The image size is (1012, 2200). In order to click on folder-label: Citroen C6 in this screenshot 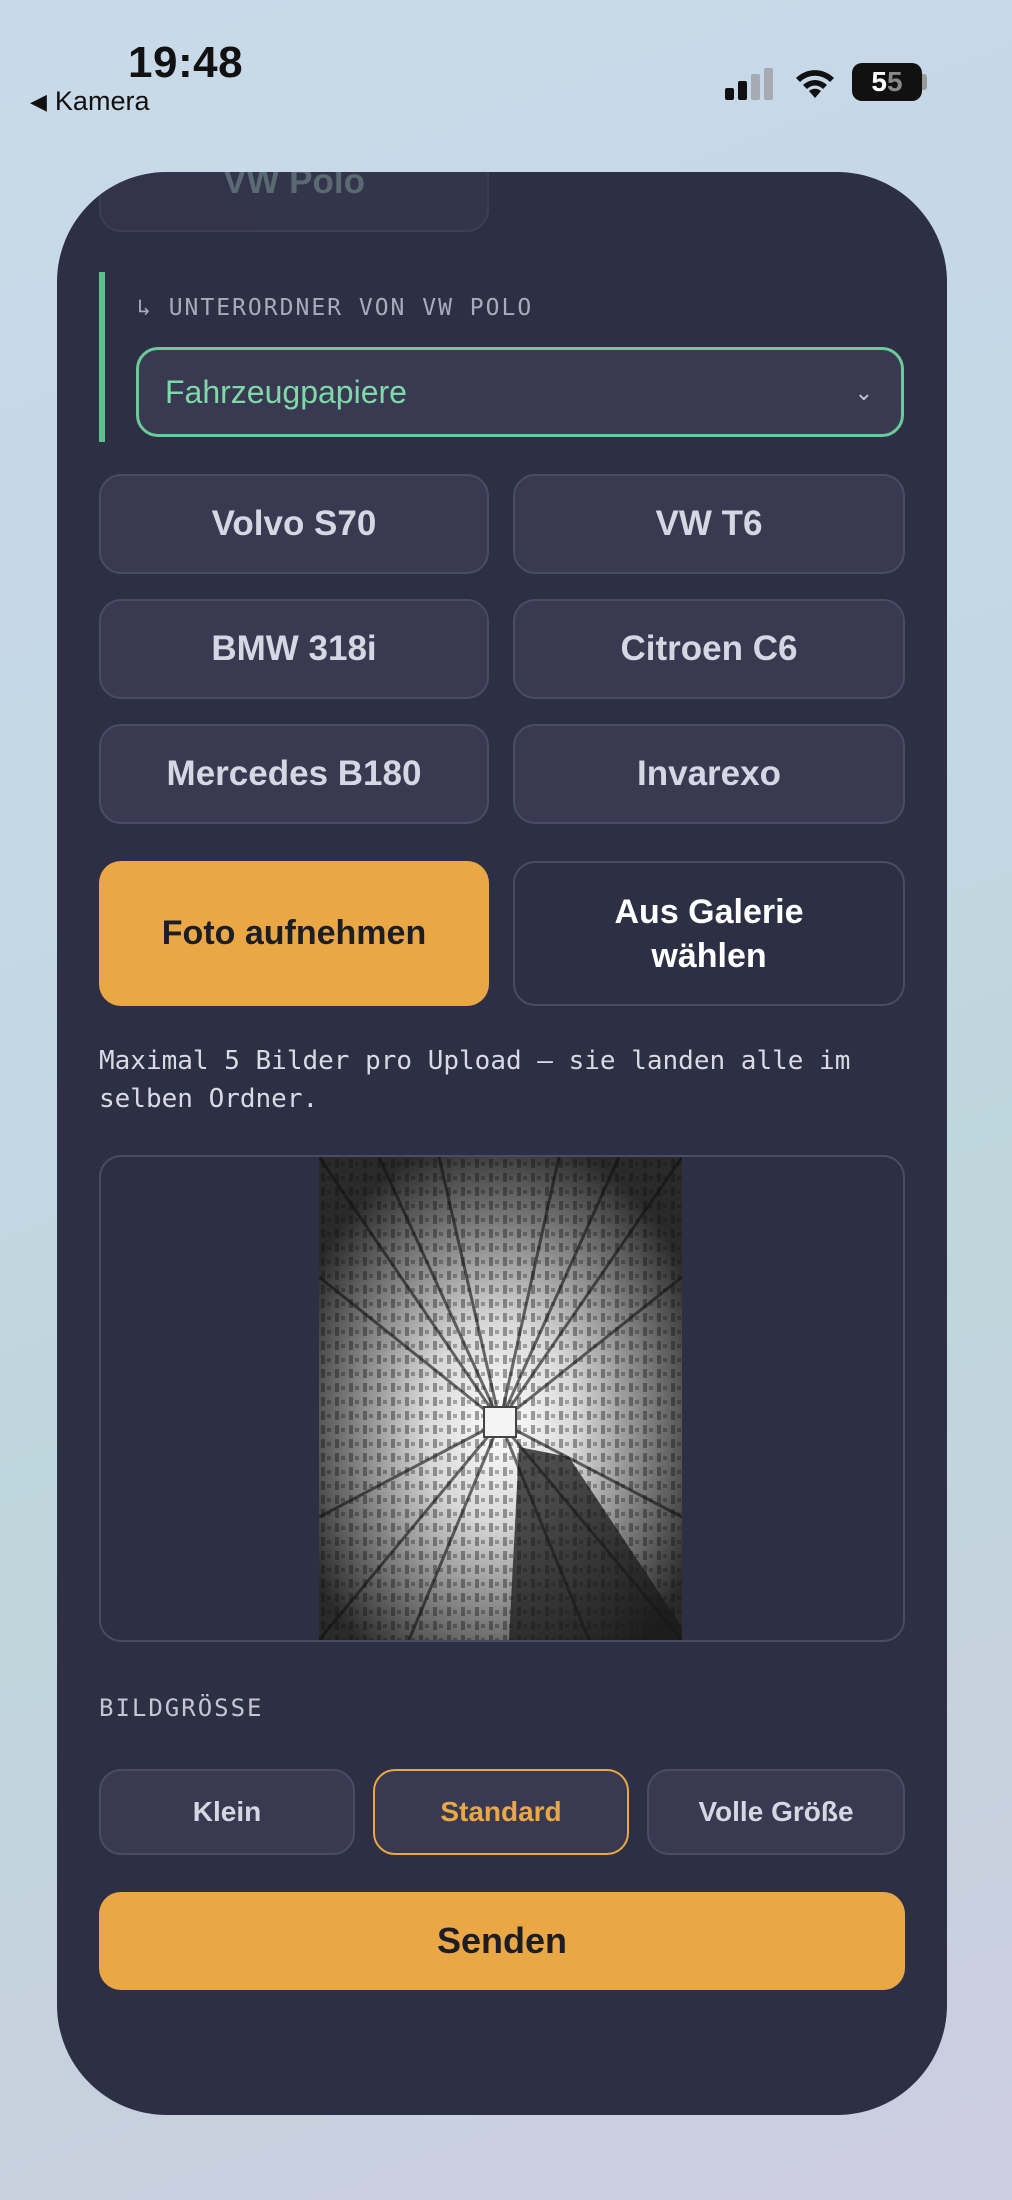, I will do `click(709, 648)`.